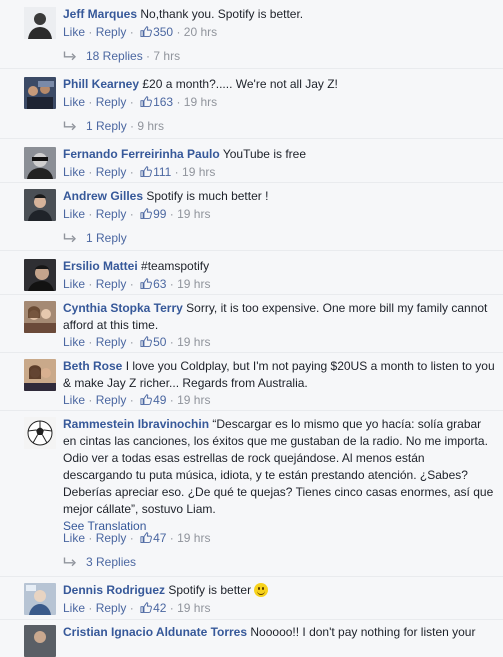 This screenshot has width=503, height=657. I want to click on comment-author: Rammestein Ibravinochin, so click(136, 424).